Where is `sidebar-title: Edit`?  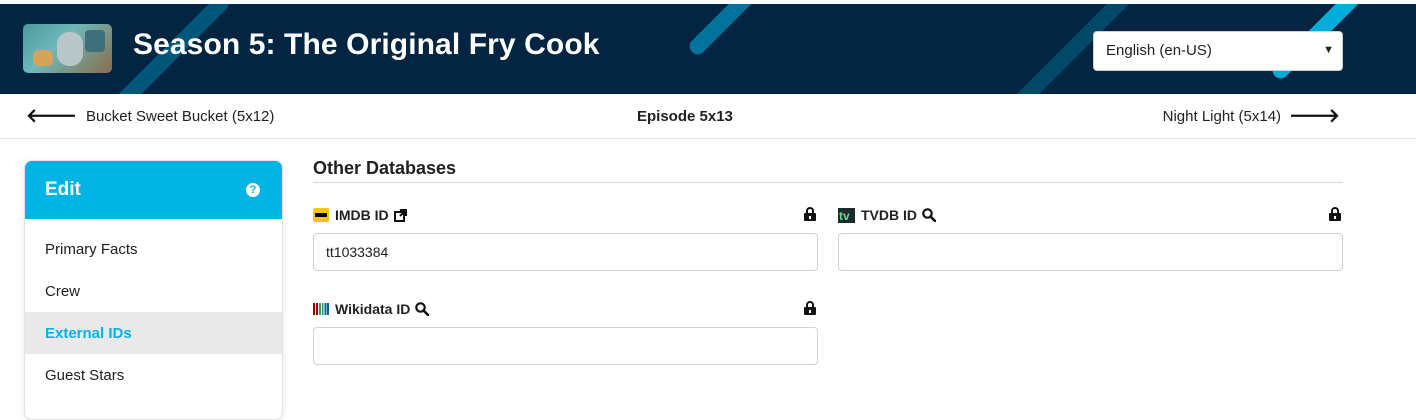 sidebar-title: Edit is located at coordinates (63, 189).